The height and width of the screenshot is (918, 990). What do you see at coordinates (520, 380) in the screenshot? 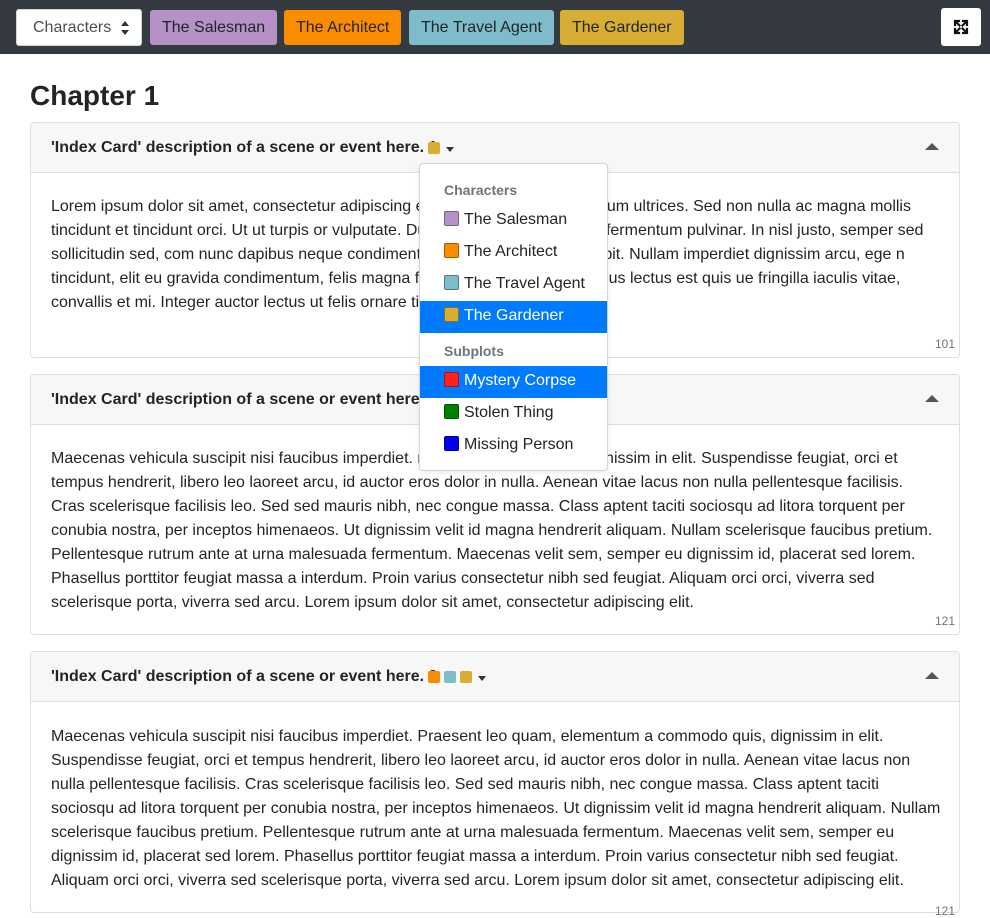
I see `dropdown-item-label: Mystery Corpse` at bounding box center [520, 380].